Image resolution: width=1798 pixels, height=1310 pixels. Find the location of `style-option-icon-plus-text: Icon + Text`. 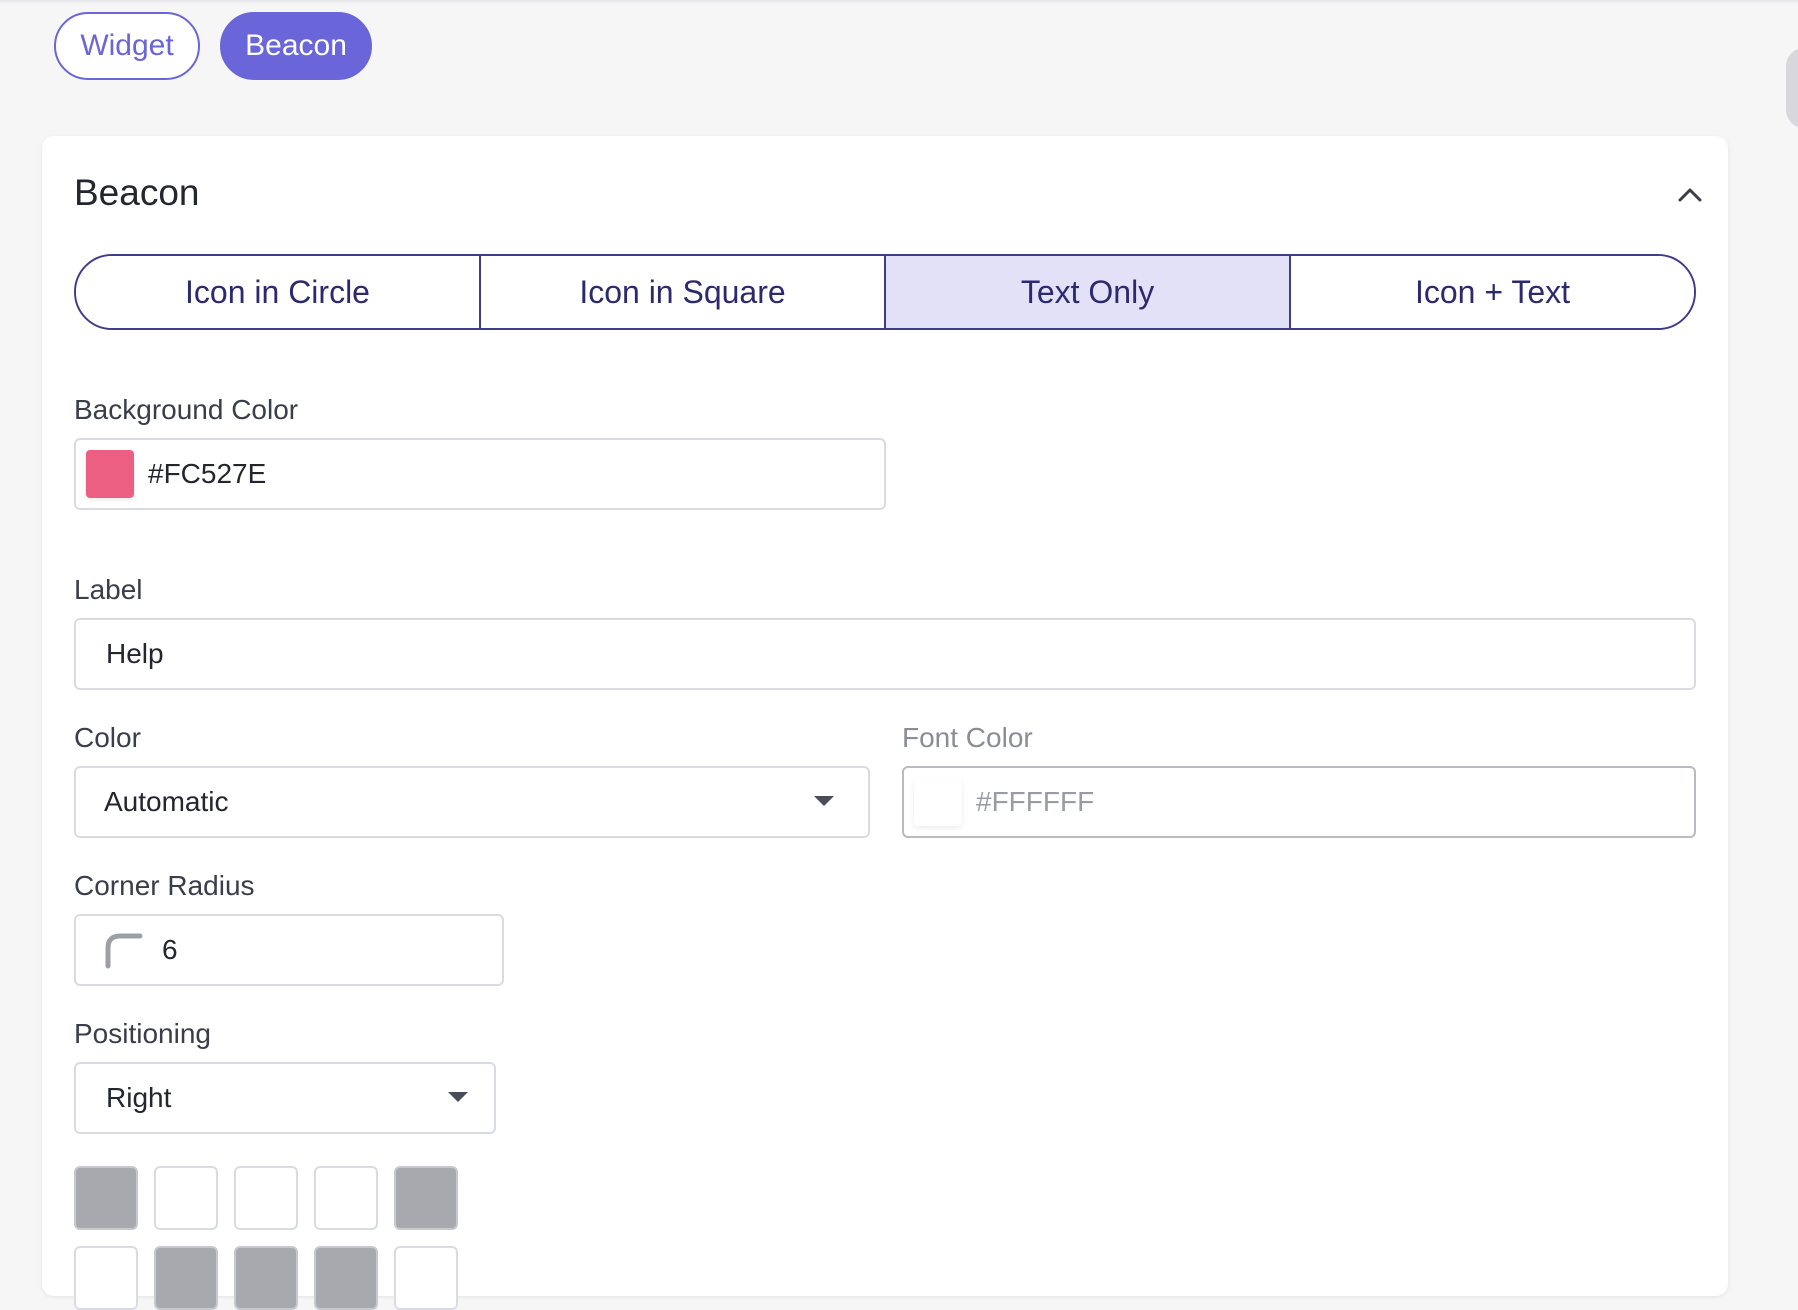

style-option-icon-plus-text: Icon + Text is located at coordinates (1492, 292).